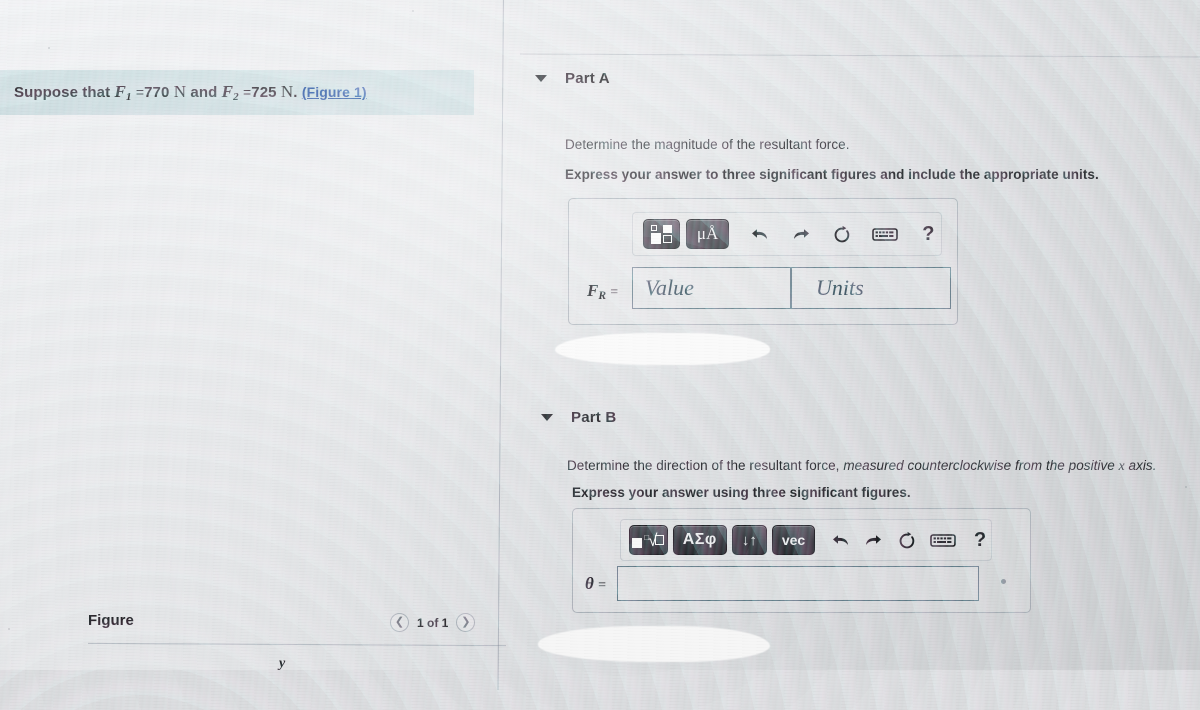 This screenshot has width=1200, height=710. Describe the element at coordinates (264, 92) in the screenshot. I see `force-2-value: 725` at that location.